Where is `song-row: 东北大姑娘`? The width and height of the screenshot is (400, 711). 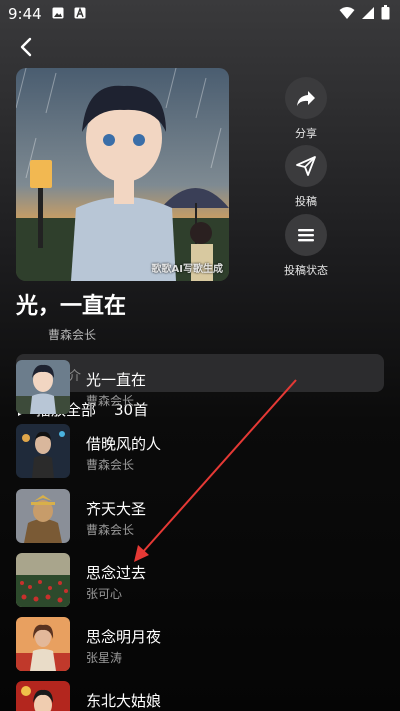
song-row: 东北大姑娘 is located at coordinates (201, 696).